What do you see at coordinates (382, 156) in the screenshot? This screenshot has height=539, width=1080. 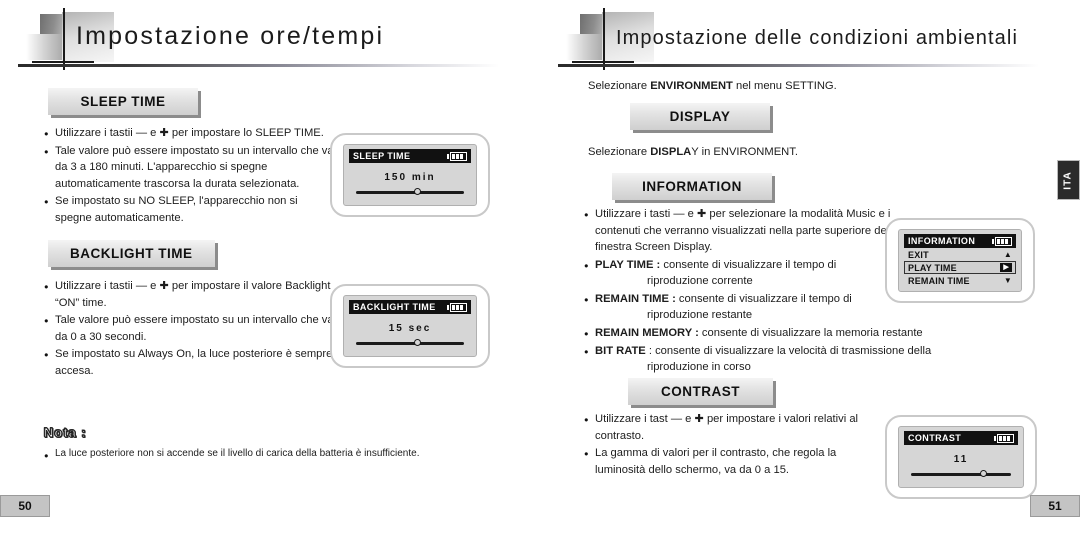 I see `lcd-title-text: SLEEP TIME` at bounding box center [382, 156].